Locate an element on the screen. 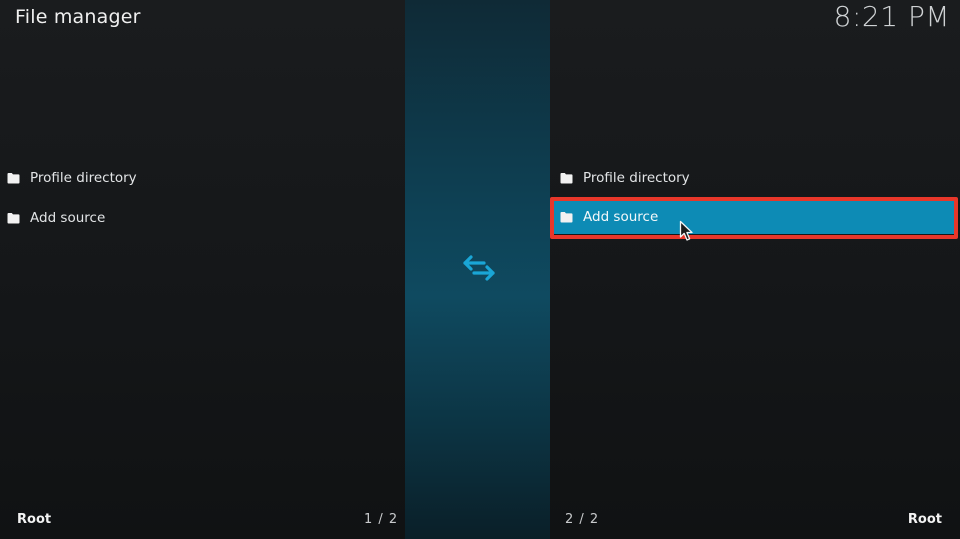 This screenshot has height=539, width=960. left-item-label: Add source is located at coordinates (68, 218).